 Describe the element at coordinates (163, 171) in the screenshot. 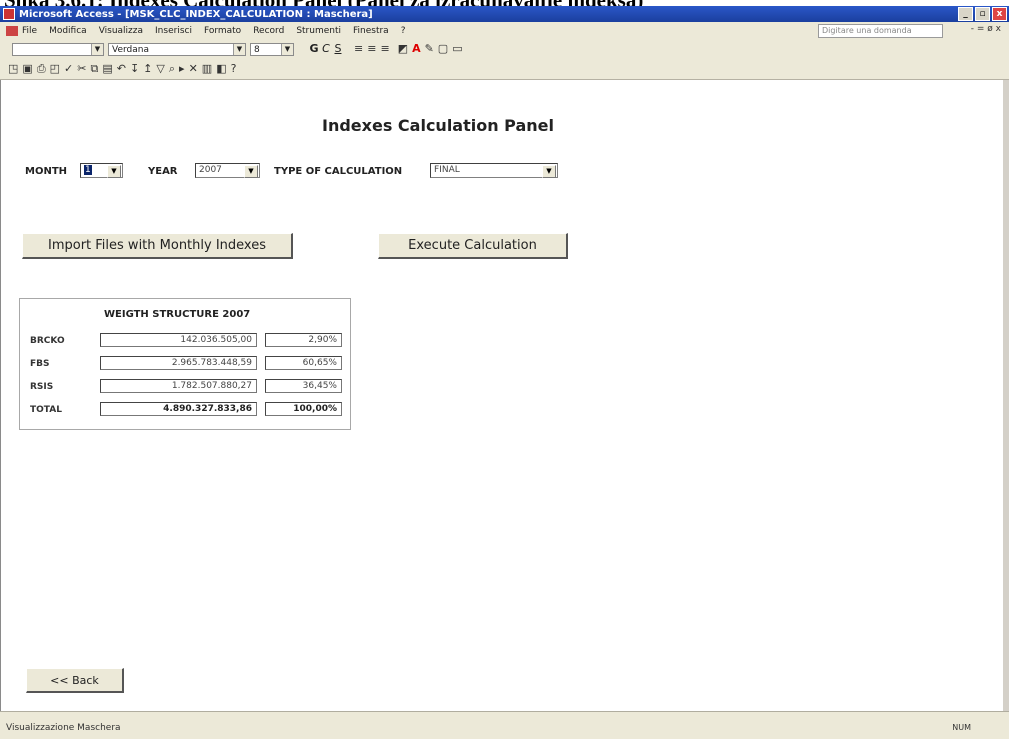

I see `year-label: YEAR` at that location.